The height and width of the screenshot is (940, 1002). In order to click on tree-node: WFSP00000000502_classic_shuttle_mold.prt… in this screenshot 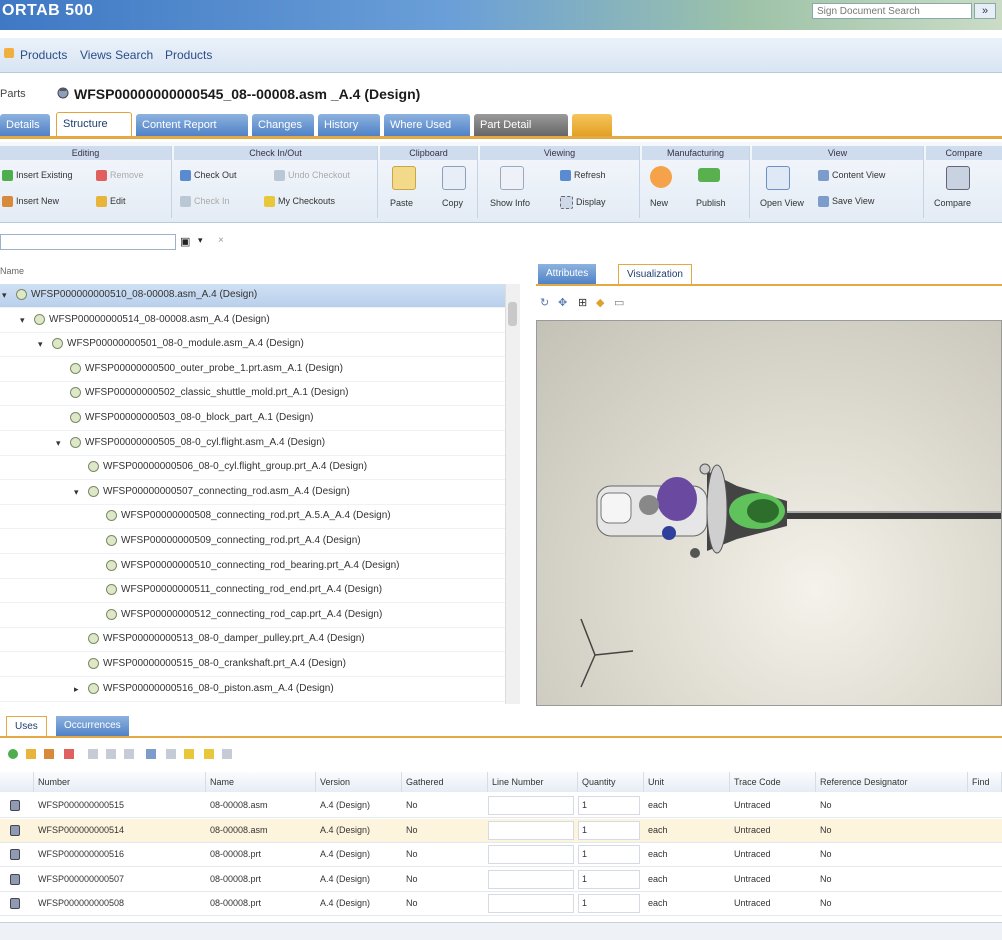, I will do `click(252, 394)`.